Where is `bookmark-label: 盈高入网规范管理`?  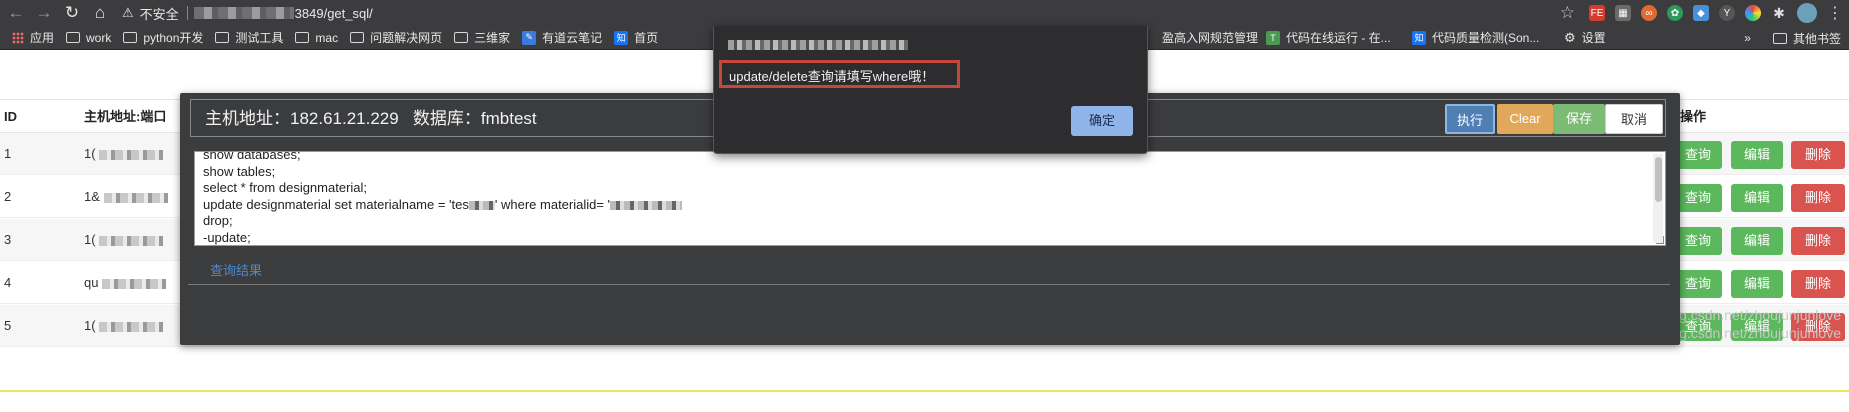 bookmark-label: 盈高入网规范管理 is located at coordinates (1210, 38).